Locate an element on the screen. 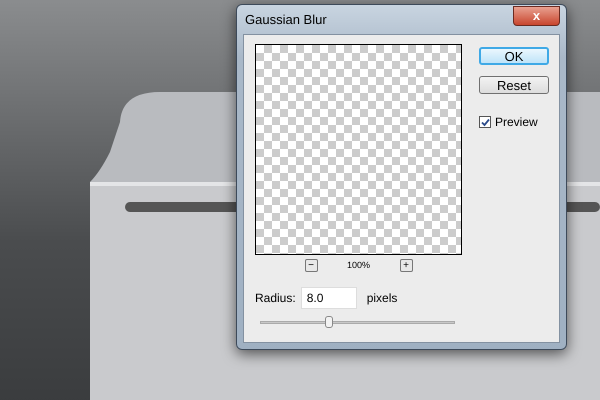 This screenshot has height=400, width=600. checkmark-icon is located at coordinates (485, 122).